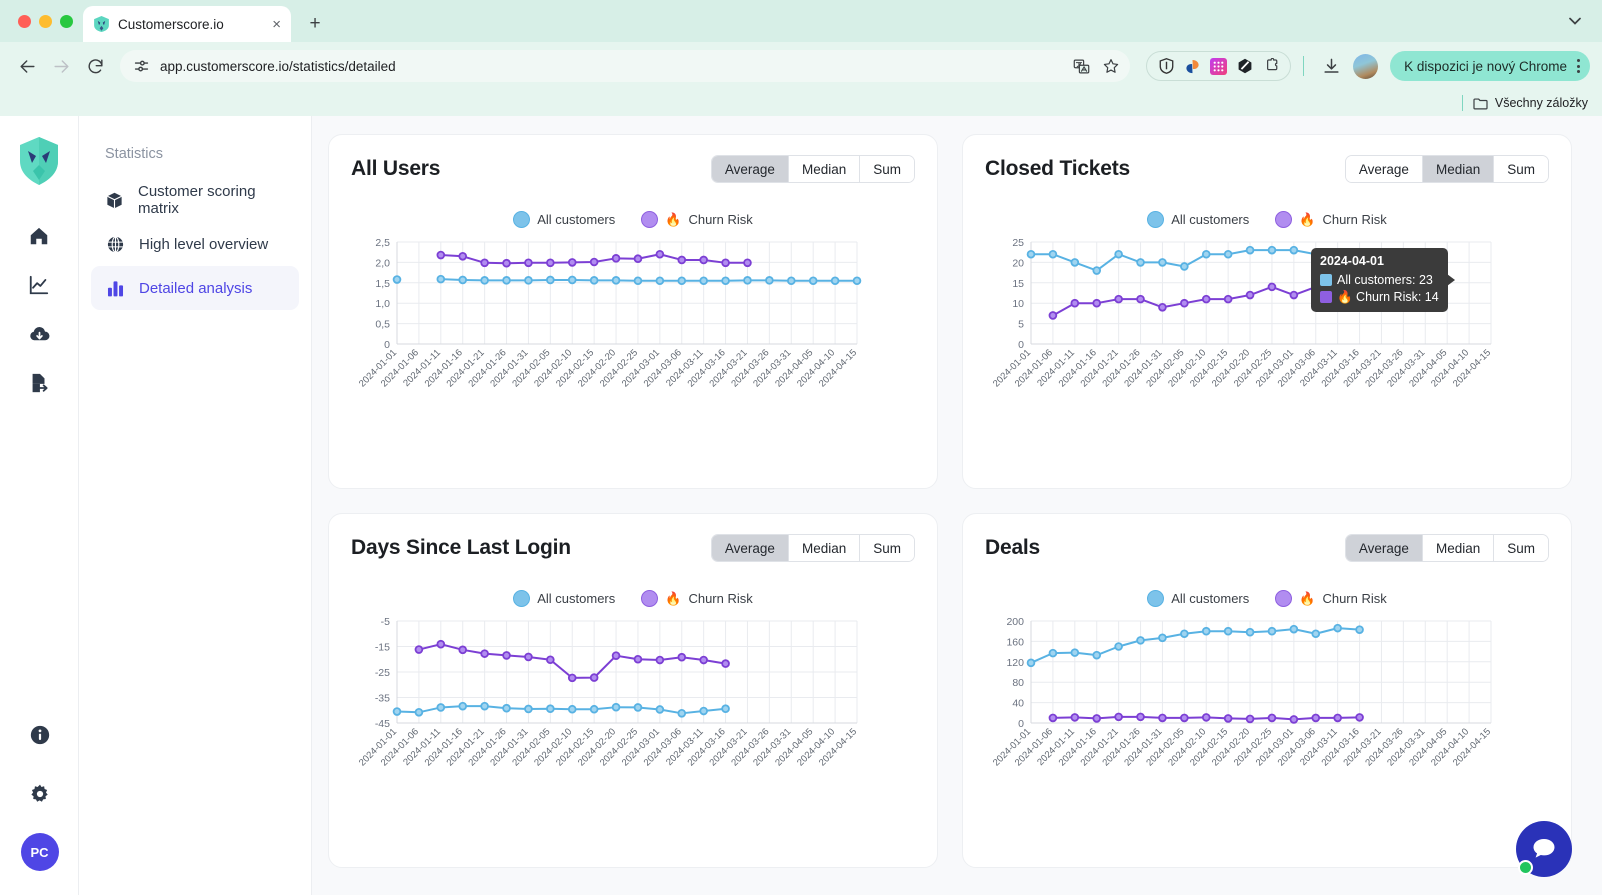 This screenshot has height=895, width=1602. I want to click on metric-segmented-control-3: Average Median Sum, so click(1446, 548).